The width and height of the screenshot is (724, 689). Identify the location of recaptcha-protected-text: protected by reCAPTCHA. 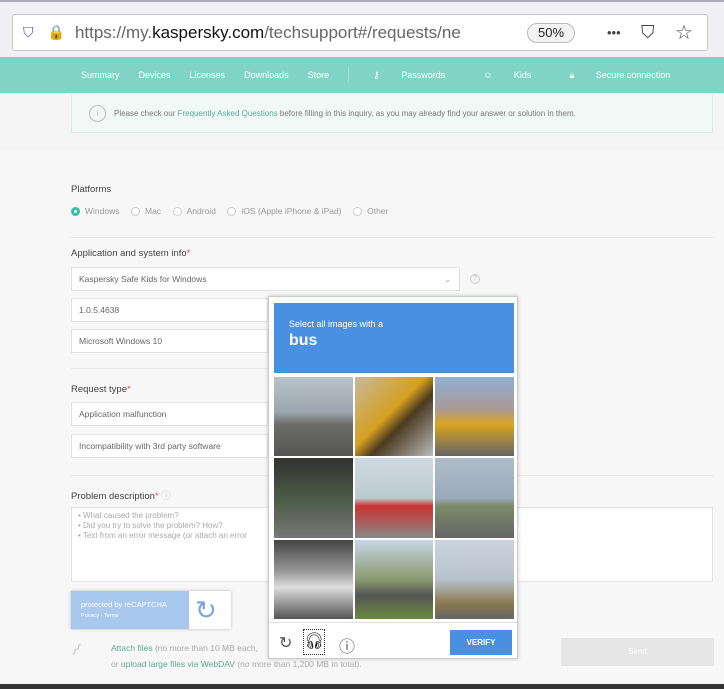
(124, 604).